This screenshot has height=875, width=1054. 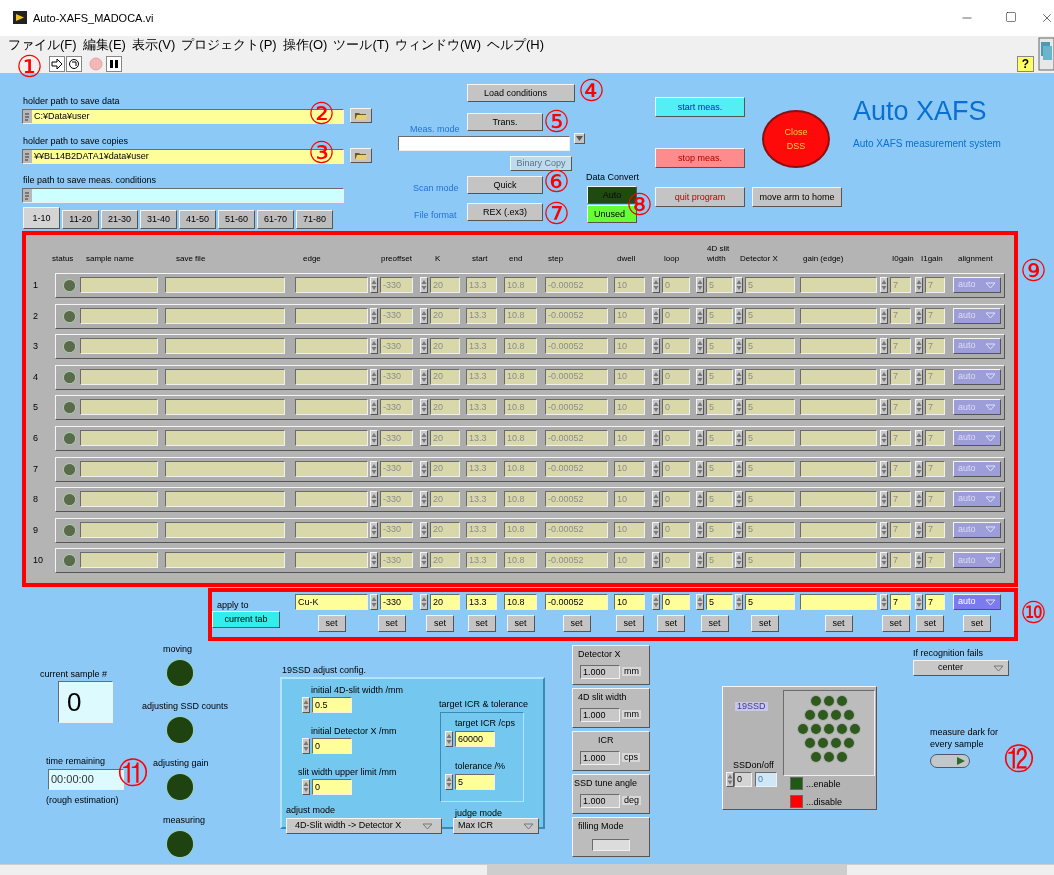 What do you see at coordinates (521, 93) in the screenshot?
I see `load-button: Load conditions` at bounding box center [521, 93].